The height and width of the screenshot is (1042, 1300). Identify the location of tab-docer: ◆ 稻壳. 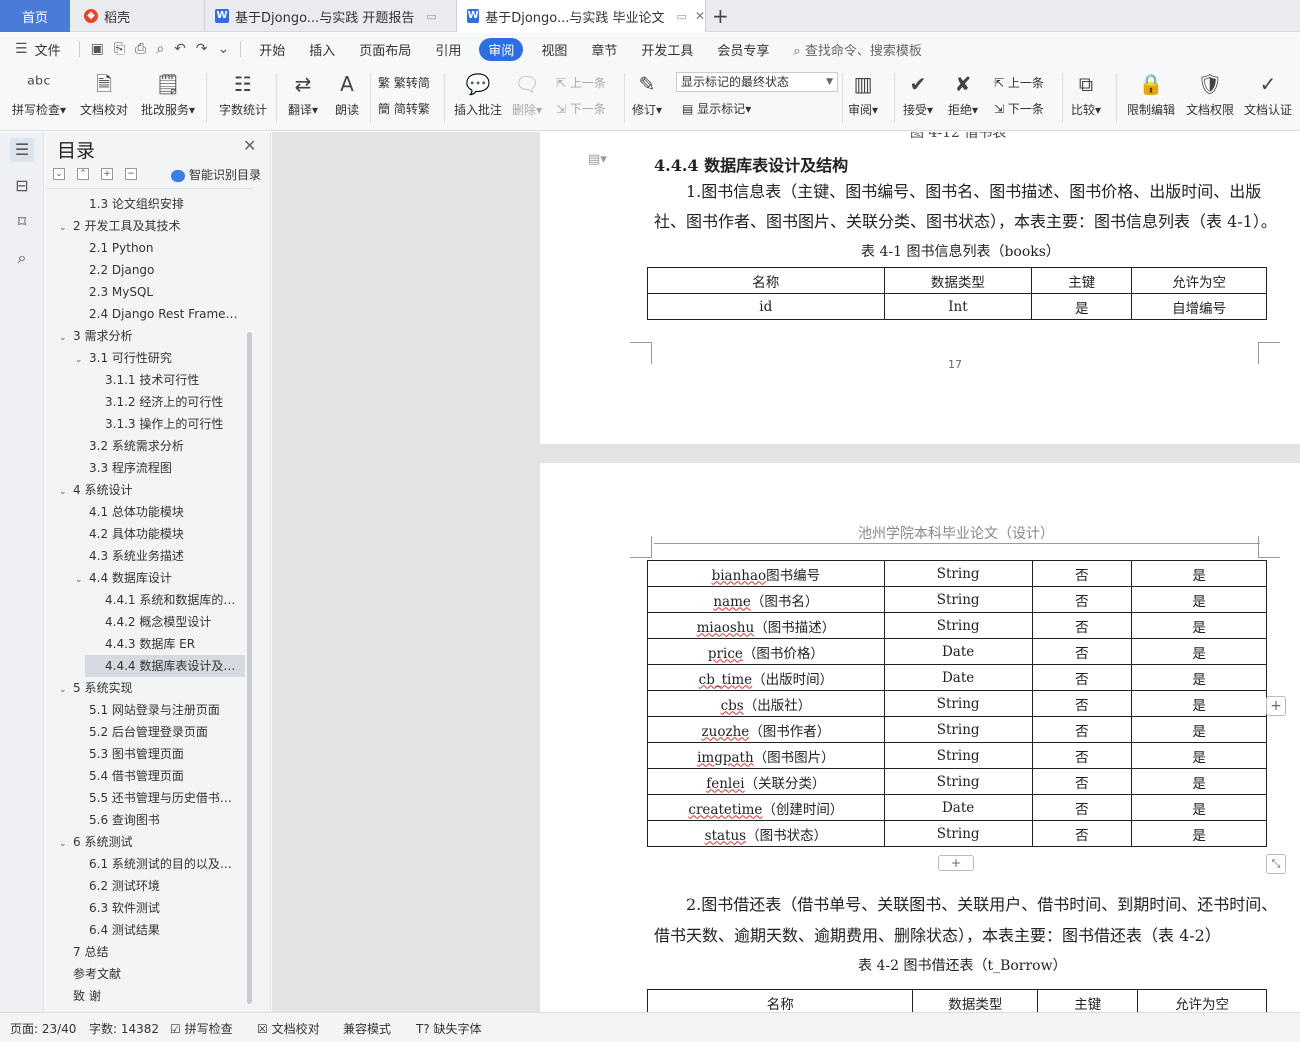
(137, 16).